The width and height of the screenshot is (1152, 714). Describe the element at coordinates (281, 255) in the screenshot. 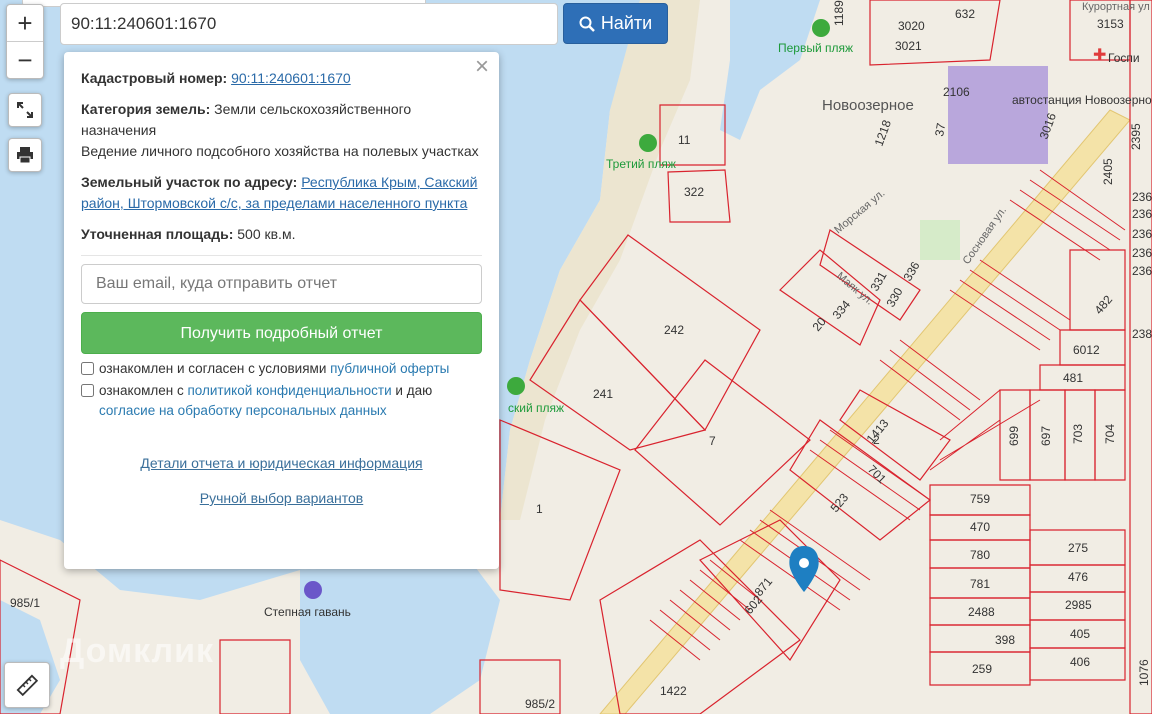

I see `divider` at that location.